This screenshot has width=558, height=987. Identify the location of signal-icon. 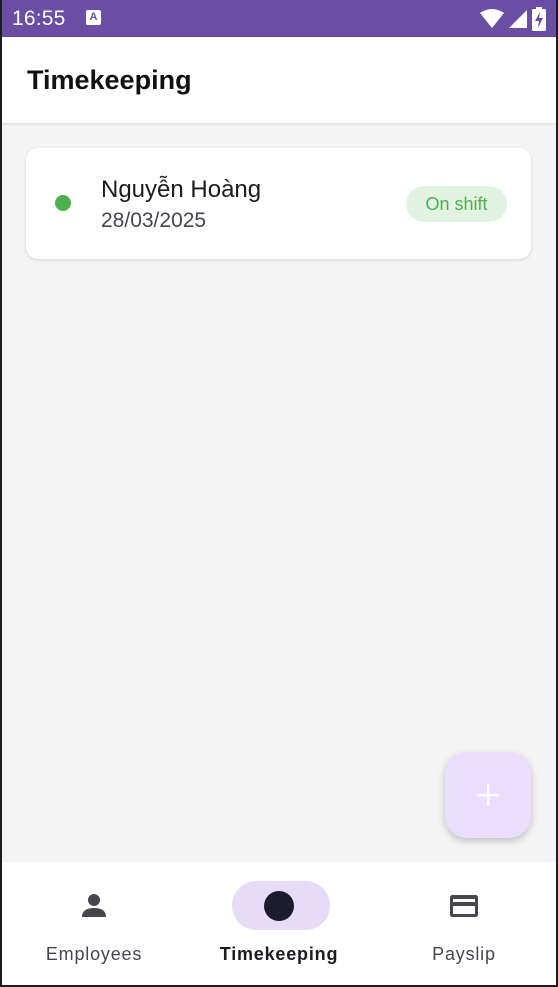
(518, 19).